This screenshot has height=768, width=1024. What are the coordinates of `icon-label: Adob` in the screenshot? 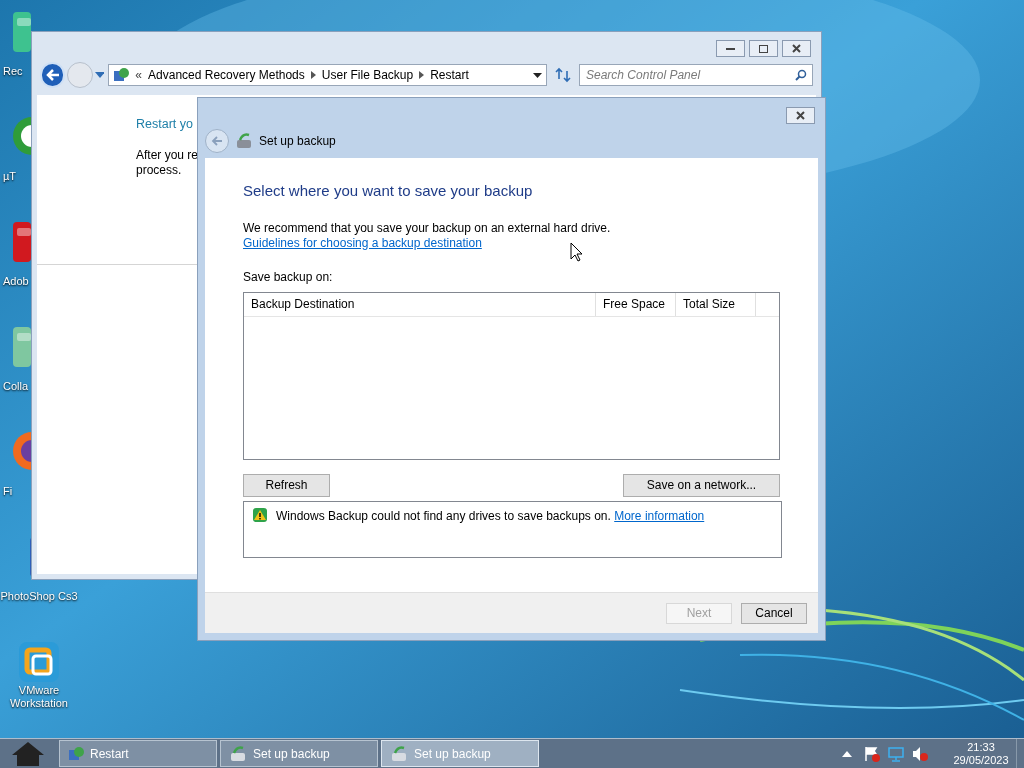 It's located at (16, 281).